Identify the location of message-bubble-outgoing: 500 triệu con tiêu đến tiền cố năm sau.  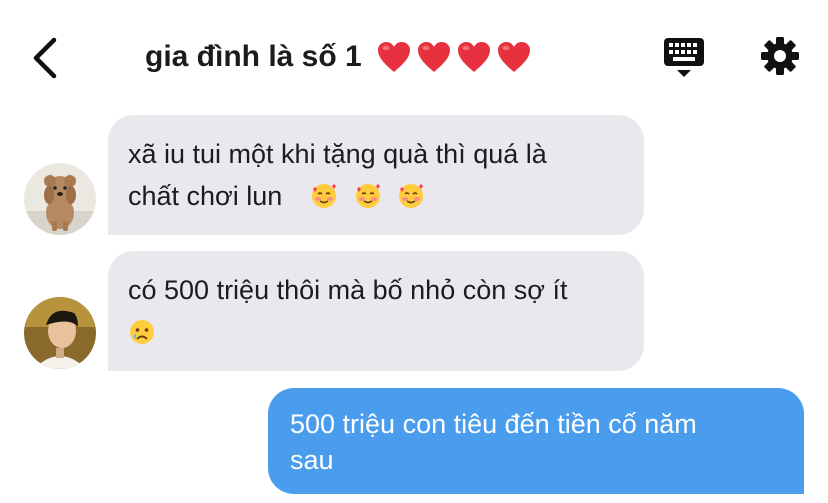
(536, 441).